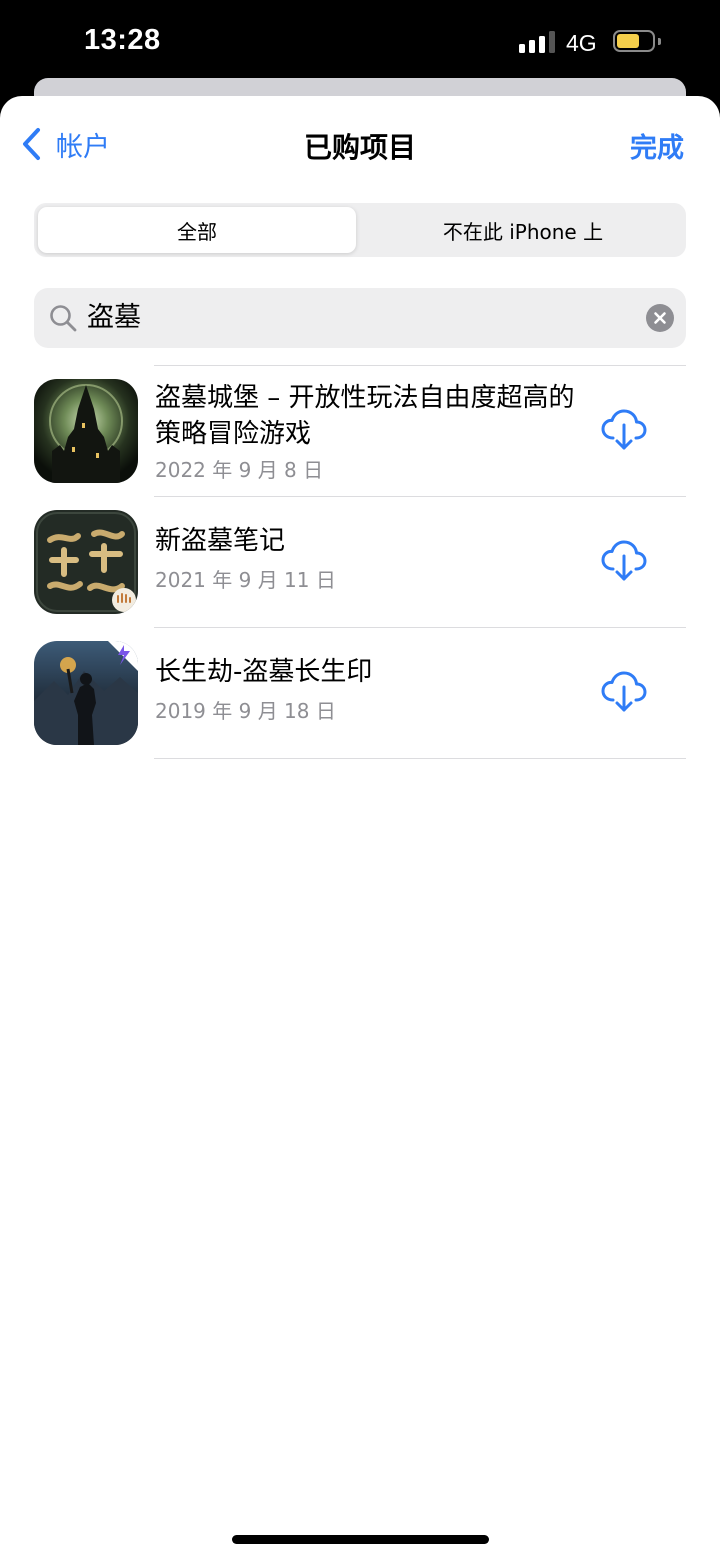  I want to click on app-icon-castle, so click(86, 431).